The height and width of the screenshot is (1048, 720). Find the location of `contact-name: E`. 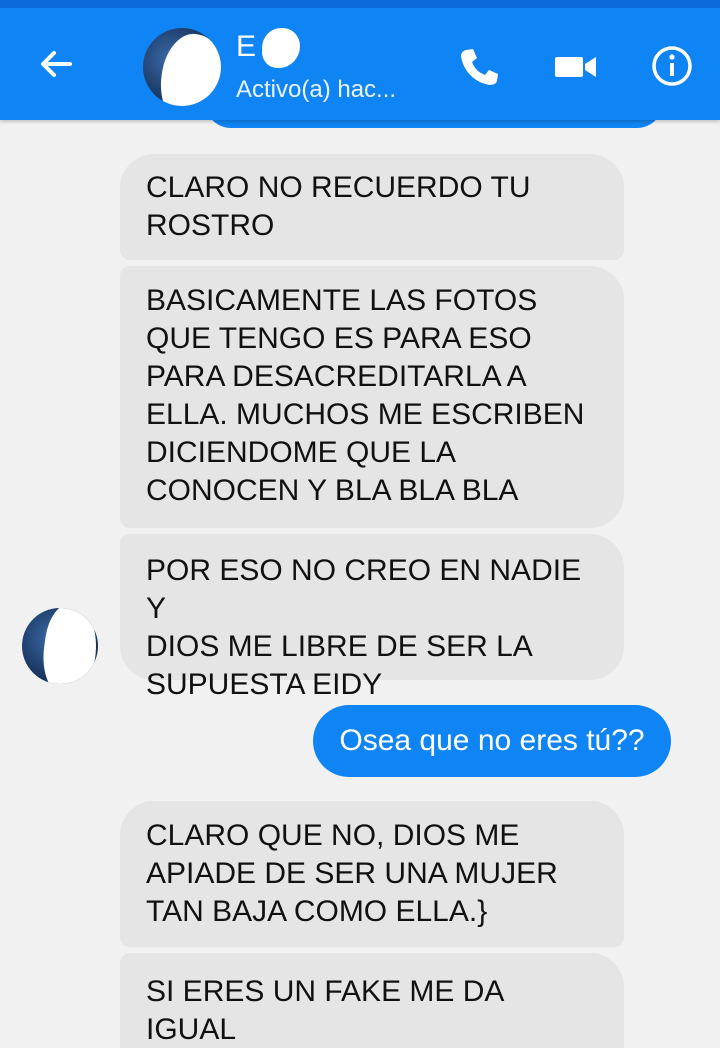

contact-name: E is located at coordinates (246, 47).